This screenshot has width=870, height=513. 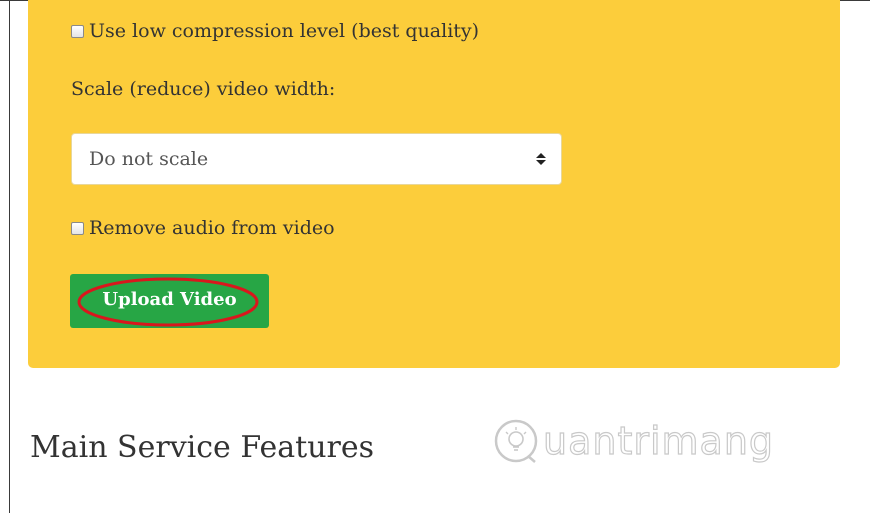 What do you see at coordinates (77, 31) in the screenshot?
I see `low-compression-checkbox` at bounding box center [77, 31].